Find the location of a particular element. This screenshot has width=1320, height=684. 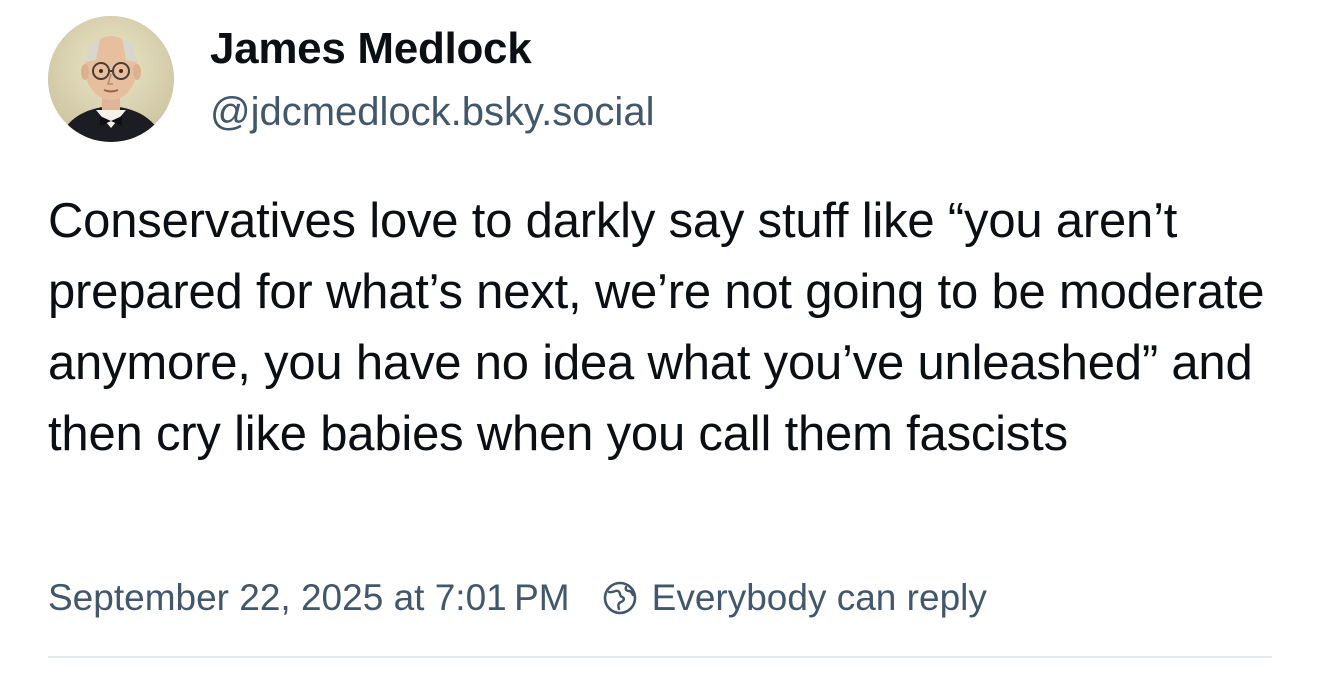

divider is located at coordinates (660, 657).